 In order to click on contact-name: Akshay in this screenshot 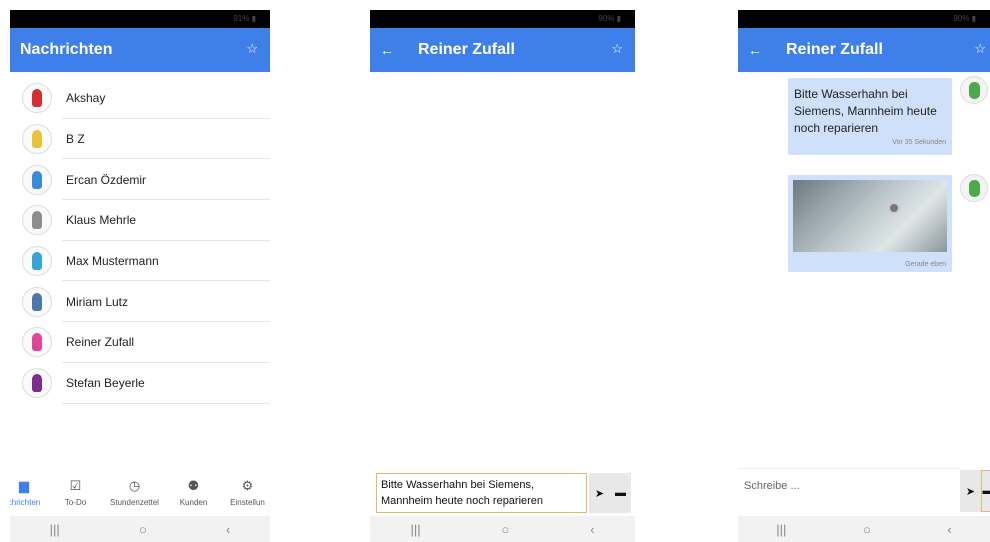, I will do `click(86, 98)`.